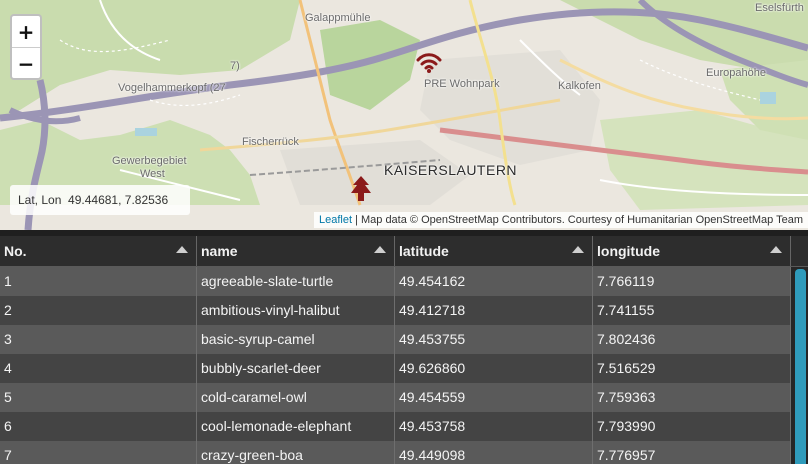  I want to click on cell-name: cool-lemonade-elephant, so click(296, 426).